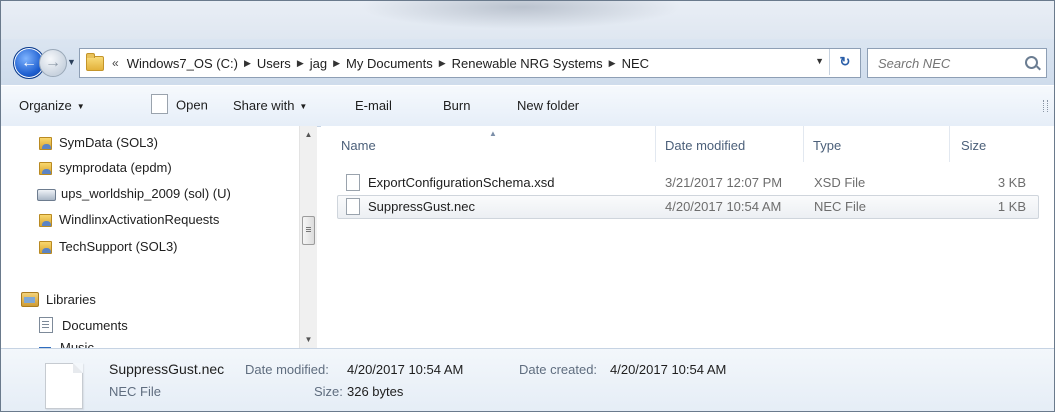 The width and height of the screenshot is (1055, 412). What do you see at coordinates (844, 62) in the screenshot?
I see `refresh-button: ↻` at bounding box center [844, 62].